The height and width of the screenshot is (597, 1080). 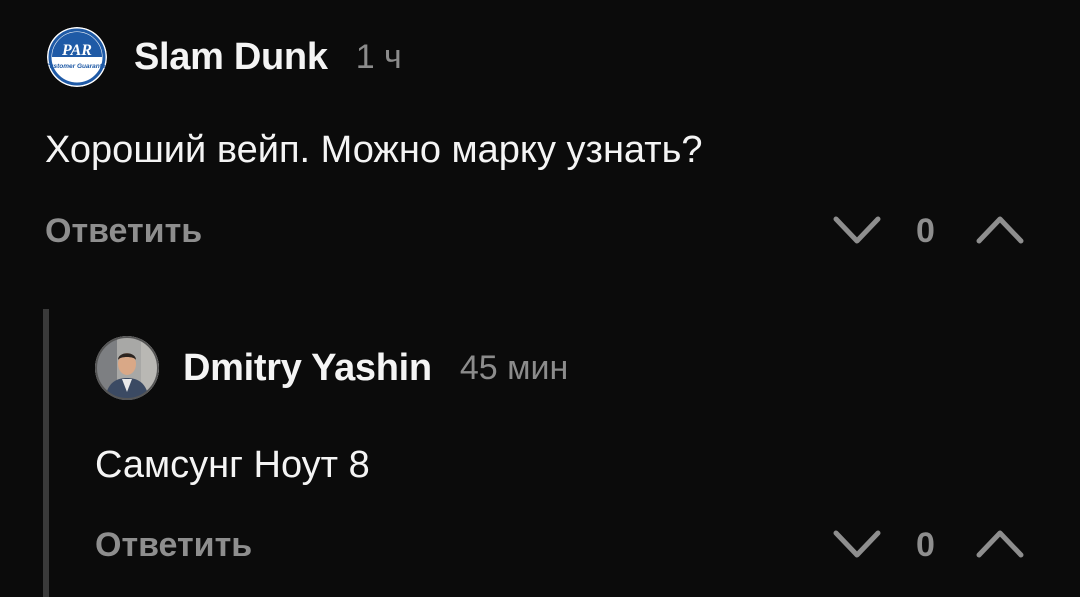 I want to click on user-photo-avatar, so click(x=127, y=368).